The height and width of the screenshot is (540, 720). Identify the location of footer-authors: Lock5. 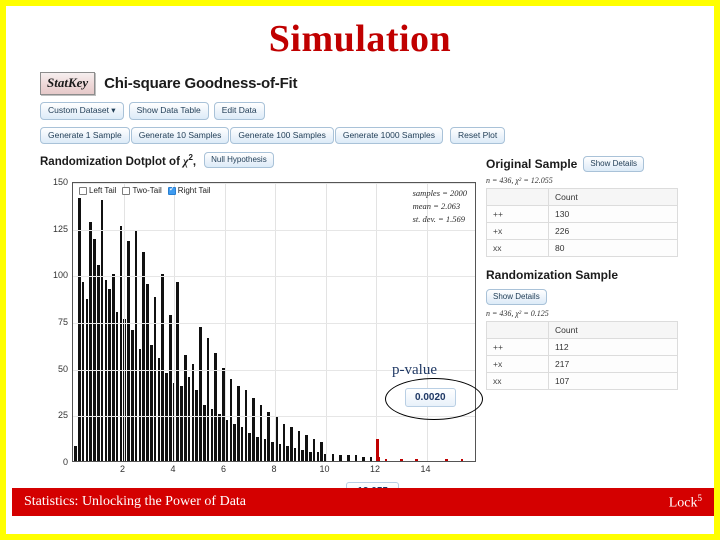
(685, 502).